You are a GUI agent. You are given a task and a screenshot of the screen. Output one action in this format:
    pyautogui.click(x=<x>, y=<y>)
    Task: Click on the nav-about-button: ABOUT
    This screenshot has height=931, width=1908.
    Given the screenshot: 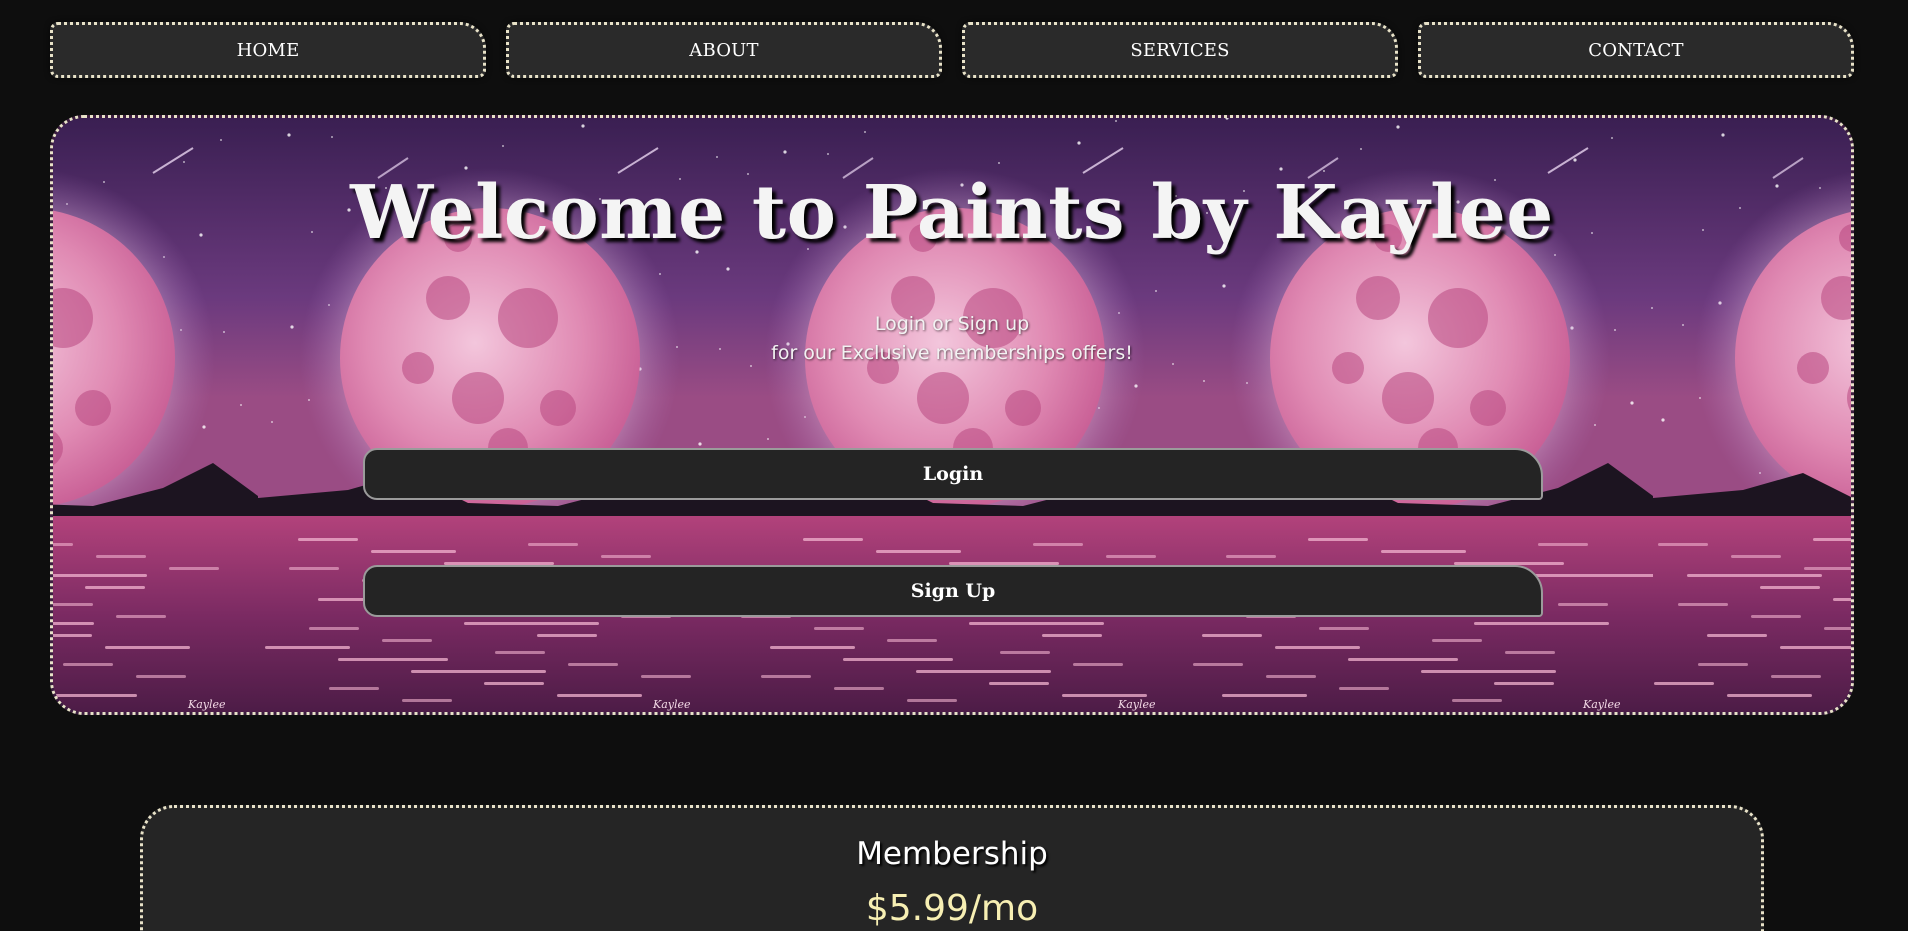 What is the action you would take?
    pyautogui.click(x=724, y=50)
    